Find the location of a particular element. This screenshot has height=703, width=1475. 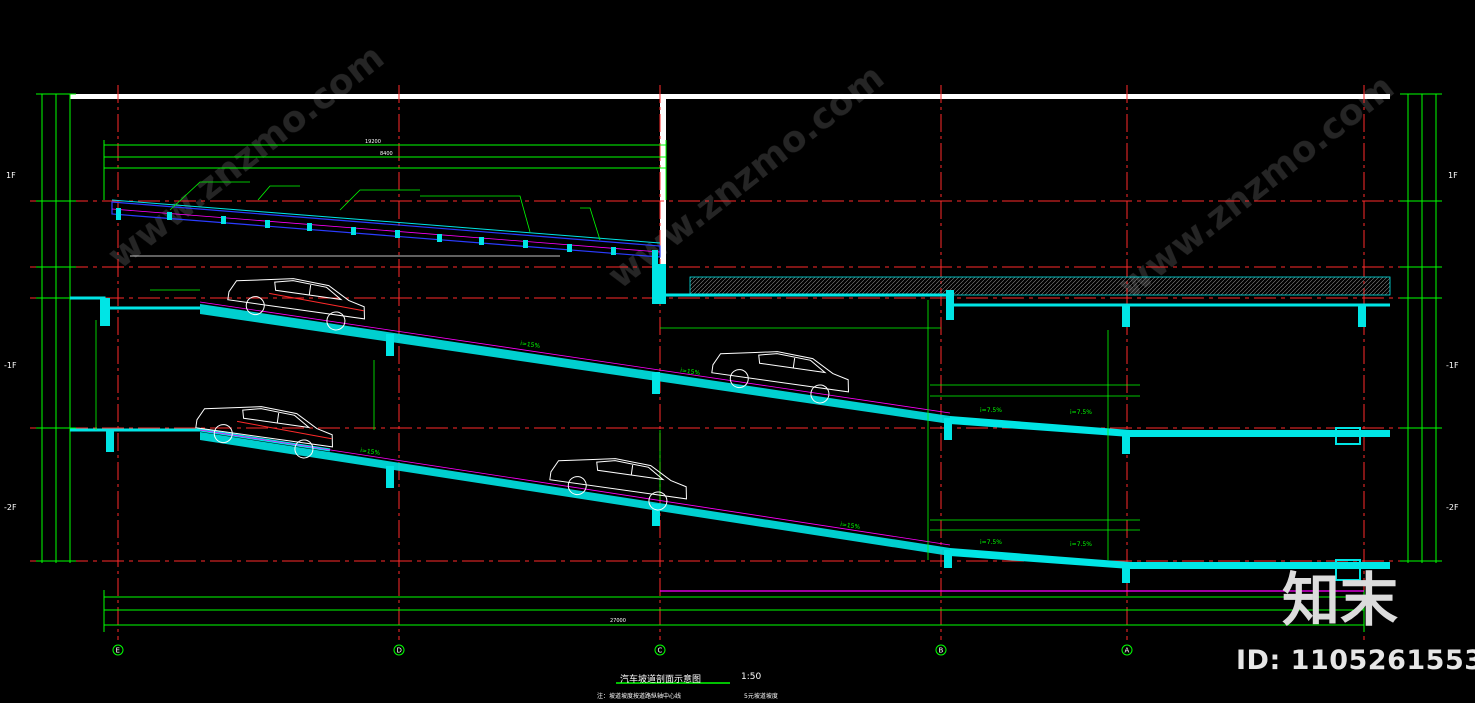

level-label-1f-right: 1F is located at coordinates (1453, 175).